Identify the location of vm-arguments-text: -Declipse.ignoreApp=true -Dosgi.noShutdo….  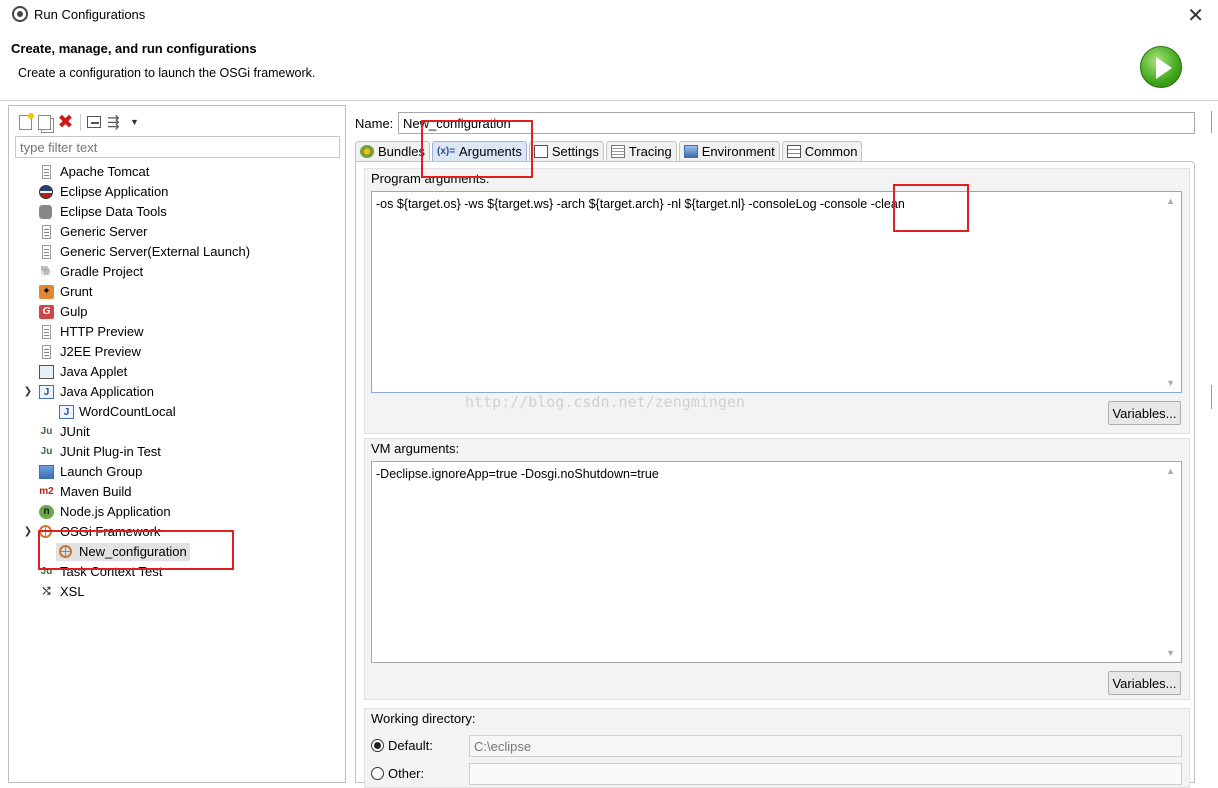
(517, 474).